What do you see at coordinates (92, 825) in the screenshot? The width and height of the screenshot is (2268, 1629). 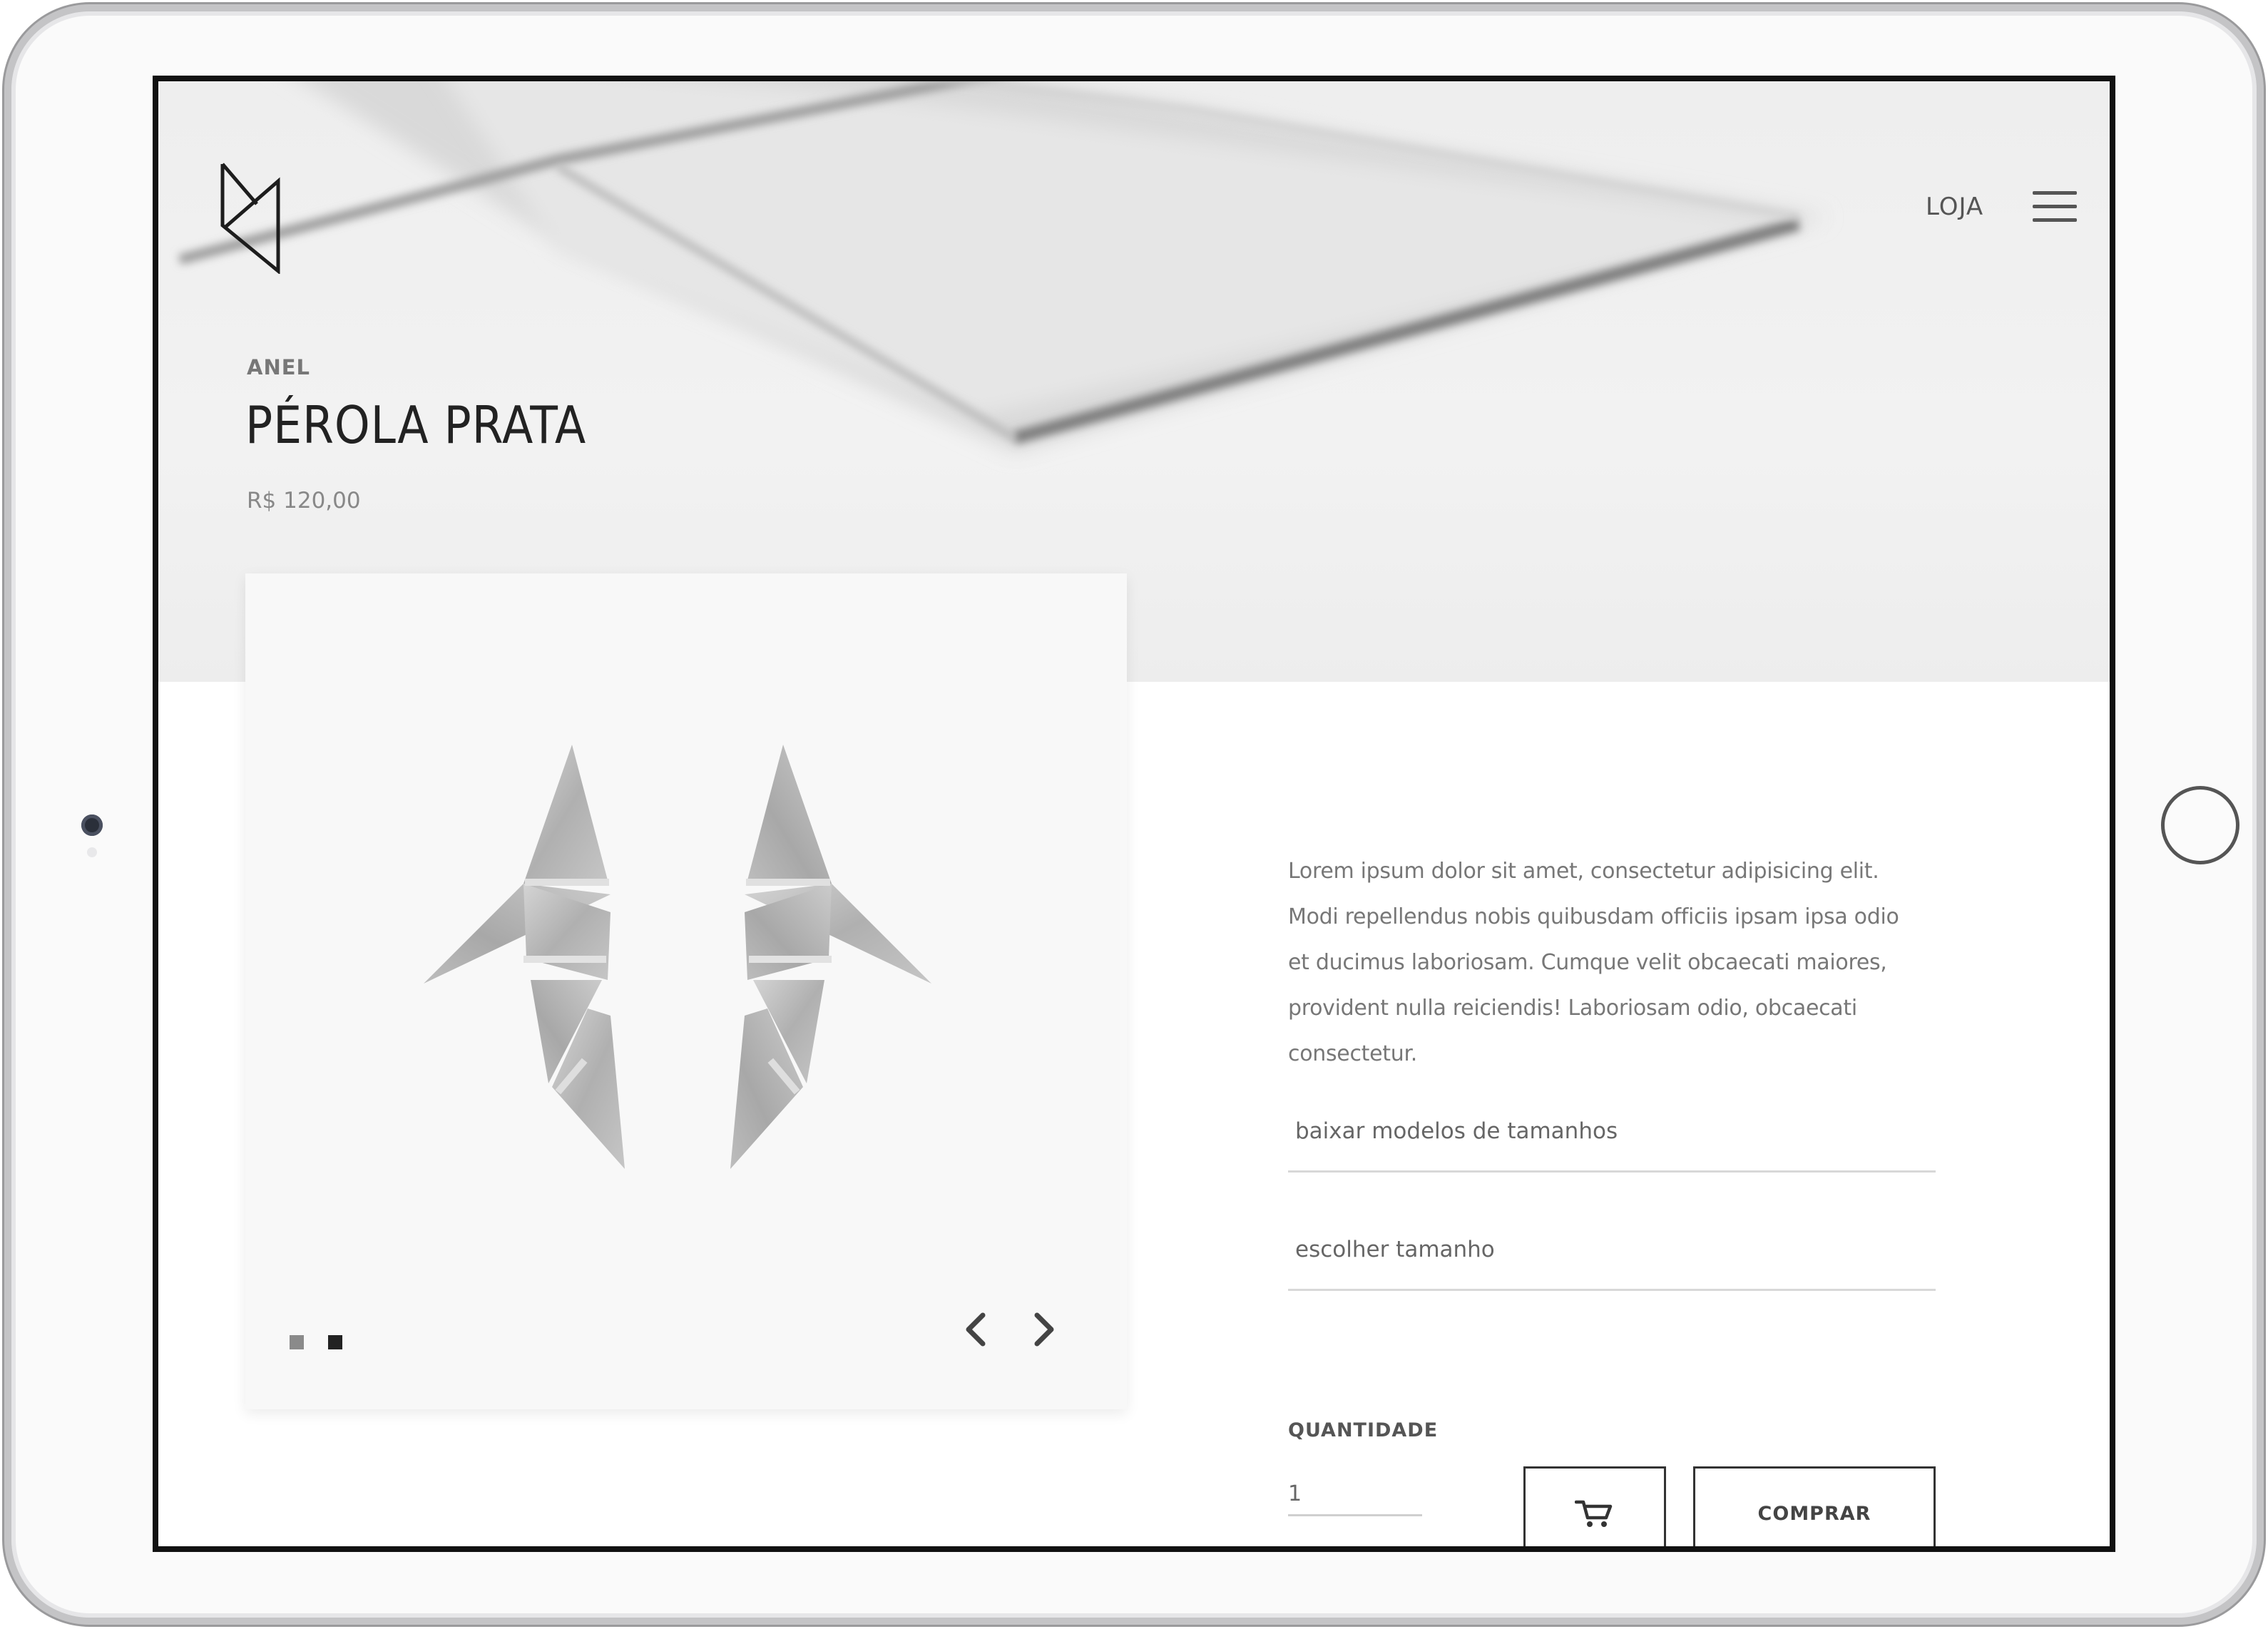 I see `front-camera` at bounding box center [92, 825].